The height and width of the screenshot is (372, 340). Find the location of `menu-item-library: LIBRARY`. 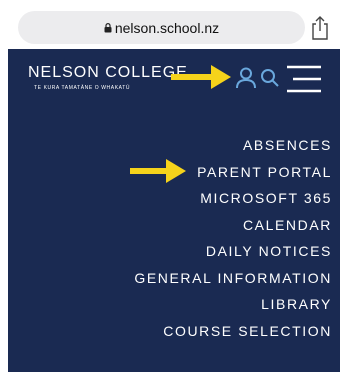

menu-item-library: LIBRARY is located at coordinates (233, 304).